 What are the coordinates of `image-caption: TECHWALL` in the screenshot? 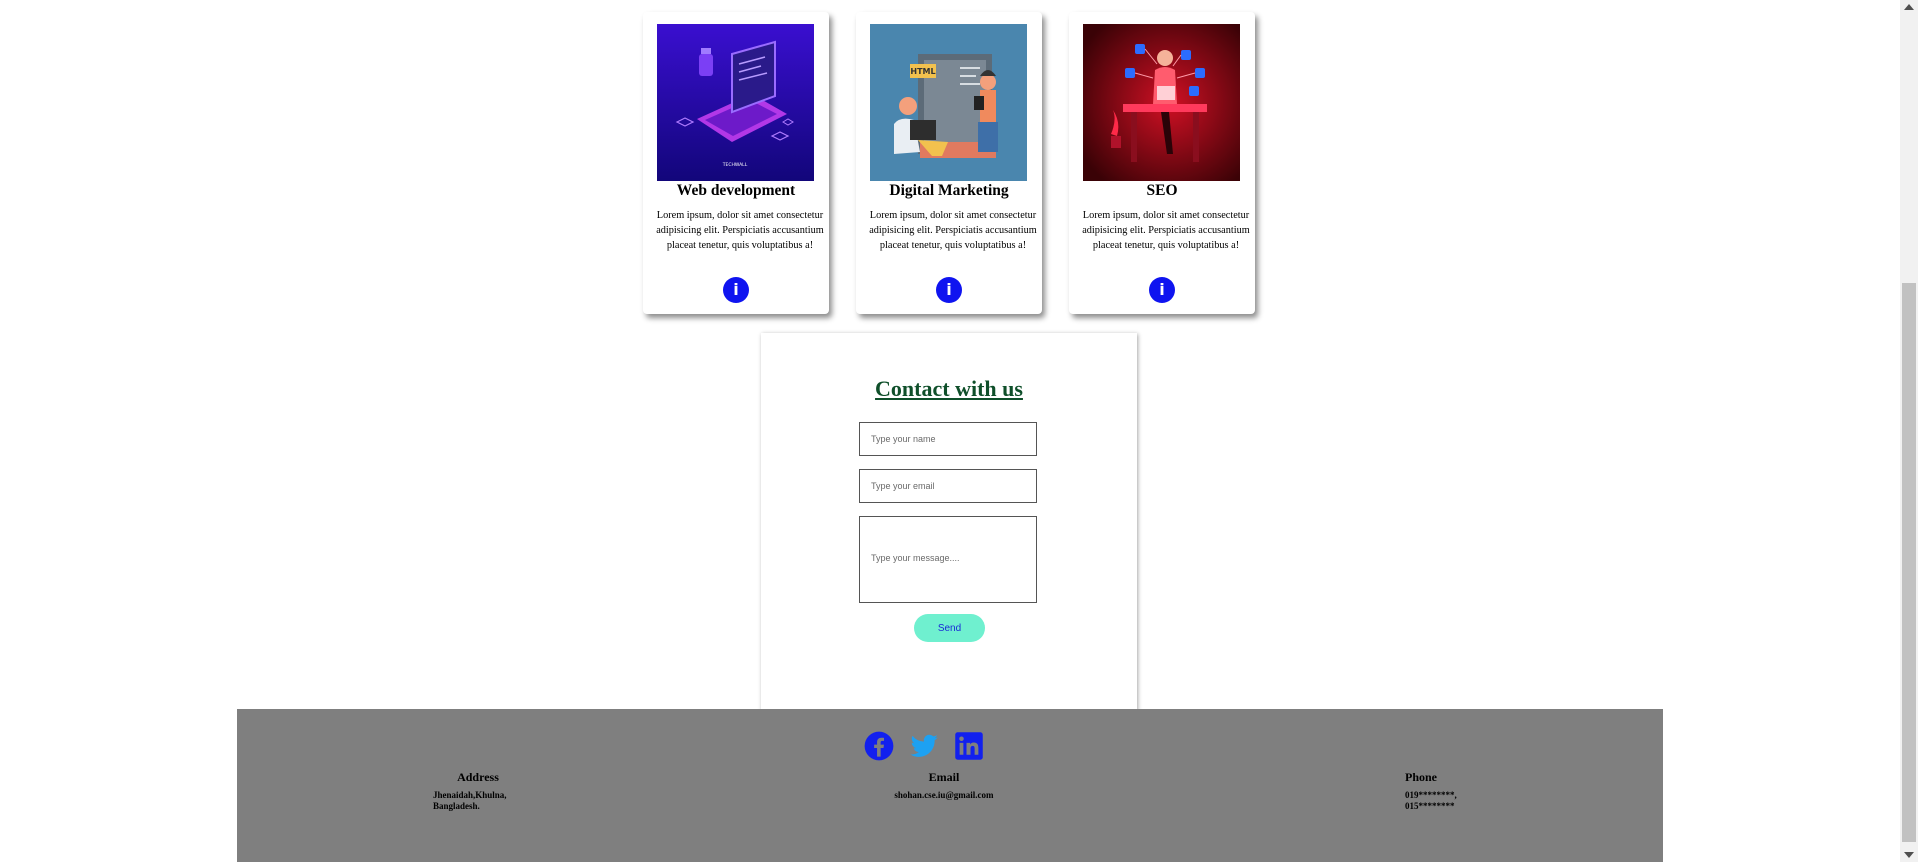 It's located at (735, 165).